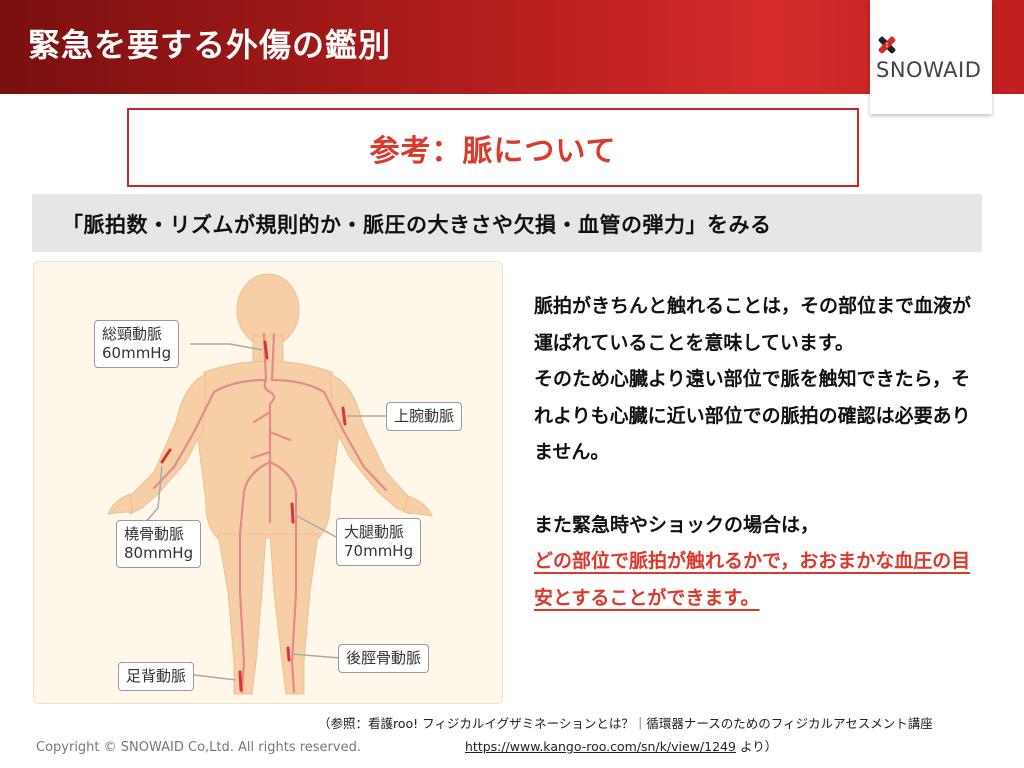 The image size is (1024, 768). Describe the element at coordinates (374, 532) in the screenshot. I see `femoral-name: 大腿動脈` at that location.